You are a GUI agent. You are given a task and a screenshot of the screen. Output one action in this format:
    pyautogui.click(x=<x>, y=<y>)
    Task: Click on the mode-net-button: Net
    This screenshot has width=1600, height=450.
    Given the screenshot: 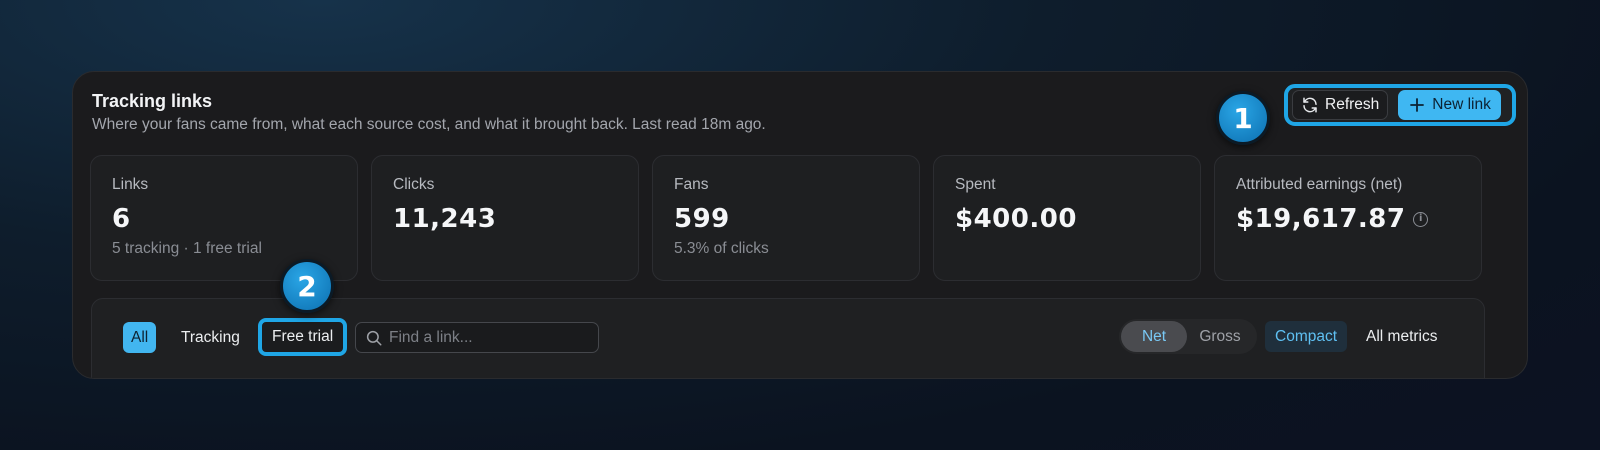 What is the action you would take?
    pyautogui.click(x=1154, y=336)
    